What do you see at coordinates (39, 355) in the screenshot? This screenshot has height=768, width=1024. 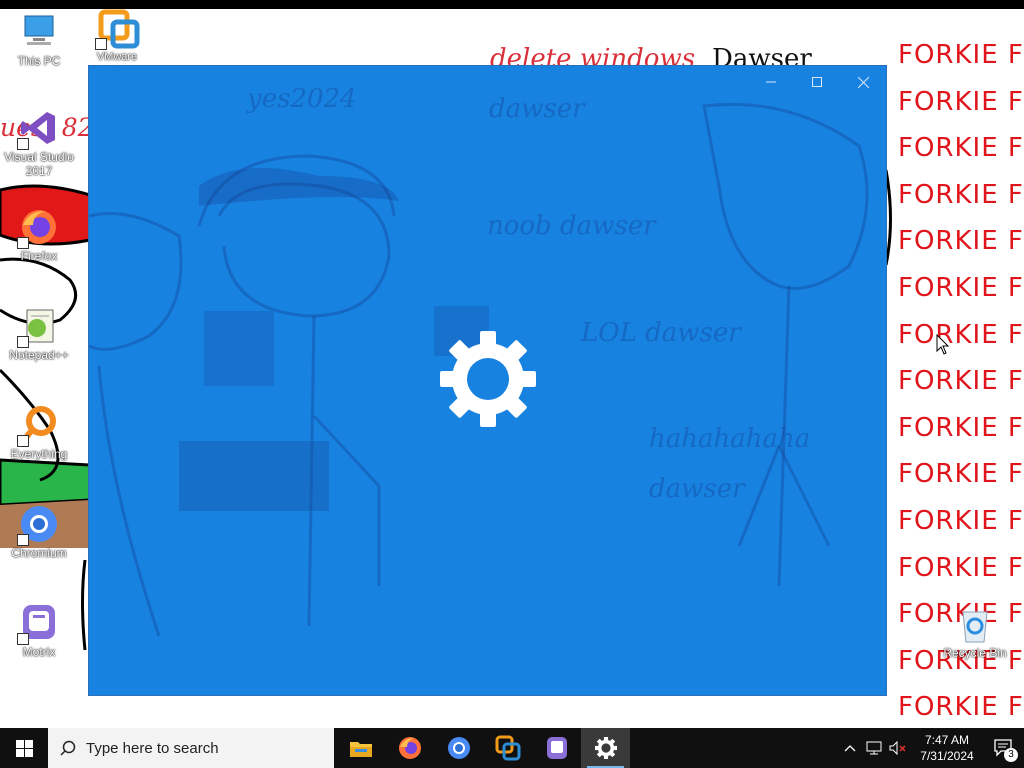 I see `desktop-icon-label: Notepad++` at bounding box center [39, 355].